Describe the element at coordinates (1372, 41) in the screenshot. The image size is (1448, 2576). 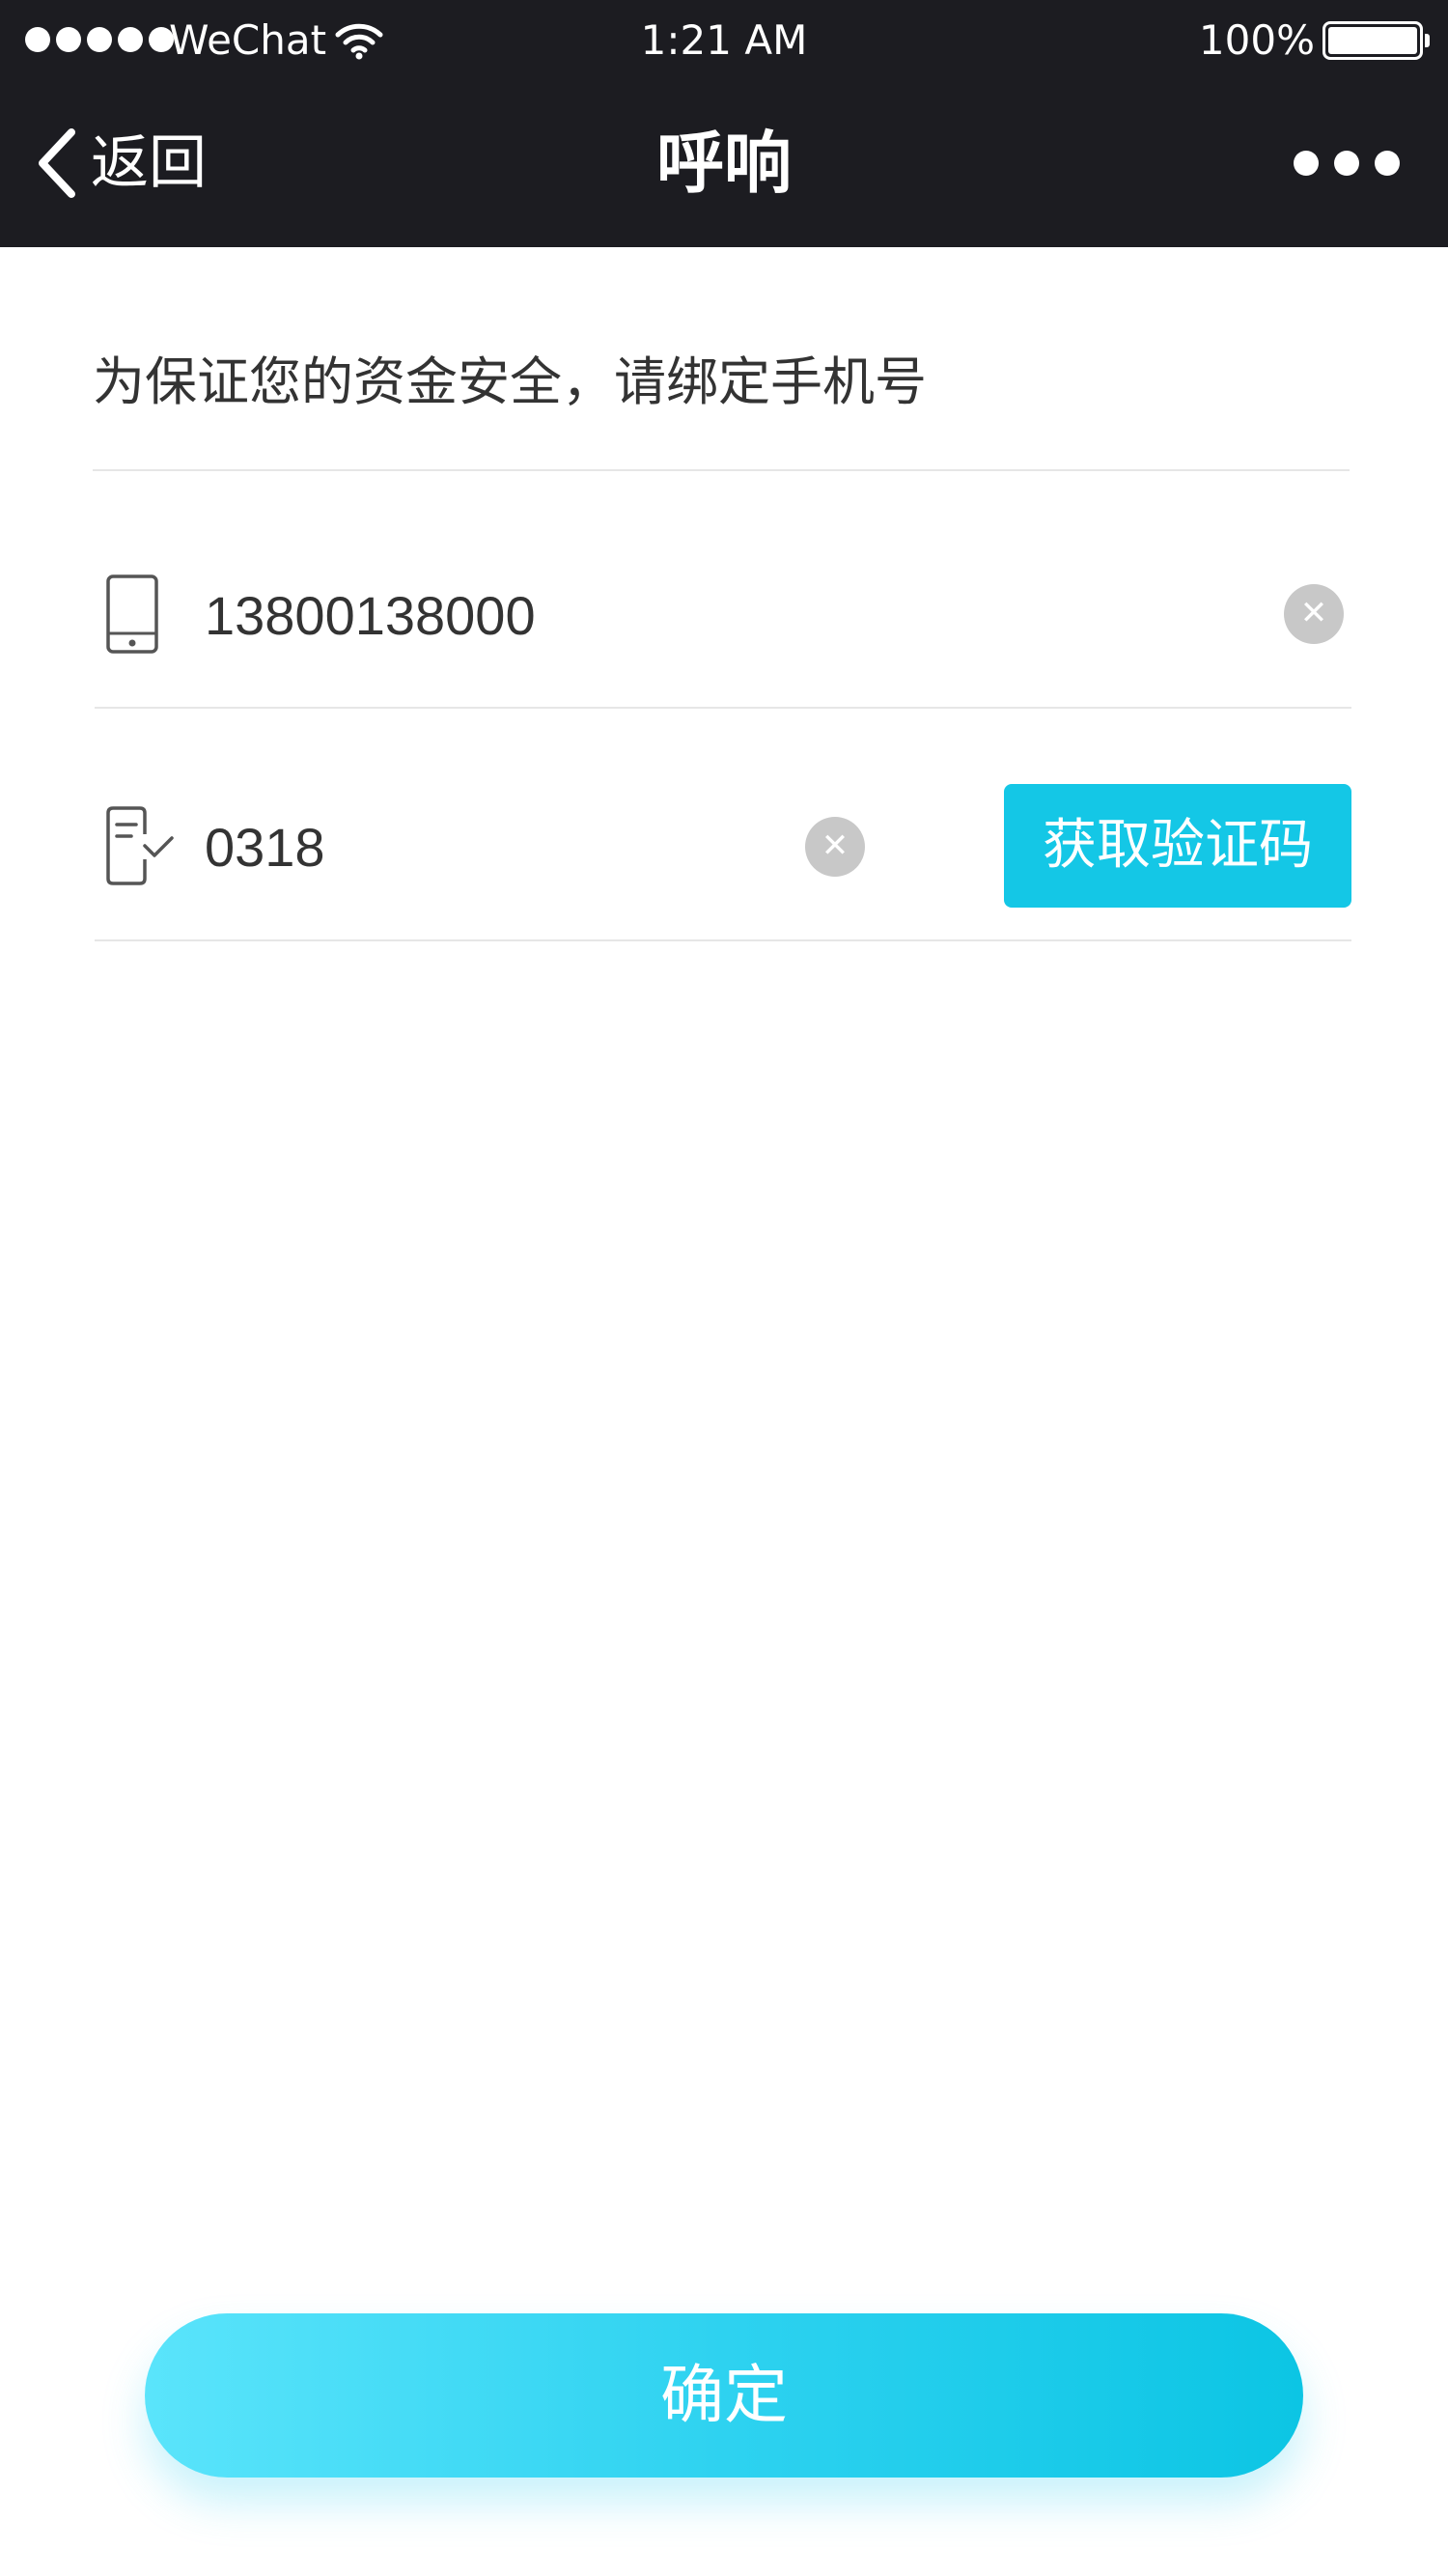
I see `battery-fill` at that location.